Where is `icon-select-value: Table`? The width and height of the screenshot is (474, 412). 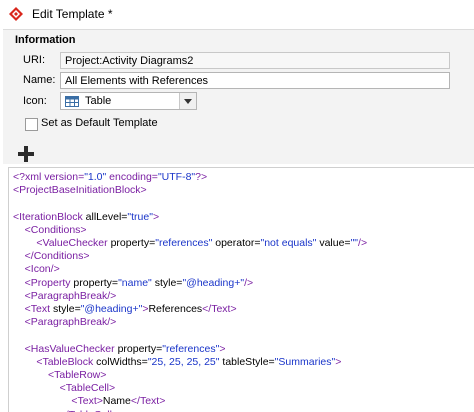
icon-select-value: Table is located at coordinates (98, 101).